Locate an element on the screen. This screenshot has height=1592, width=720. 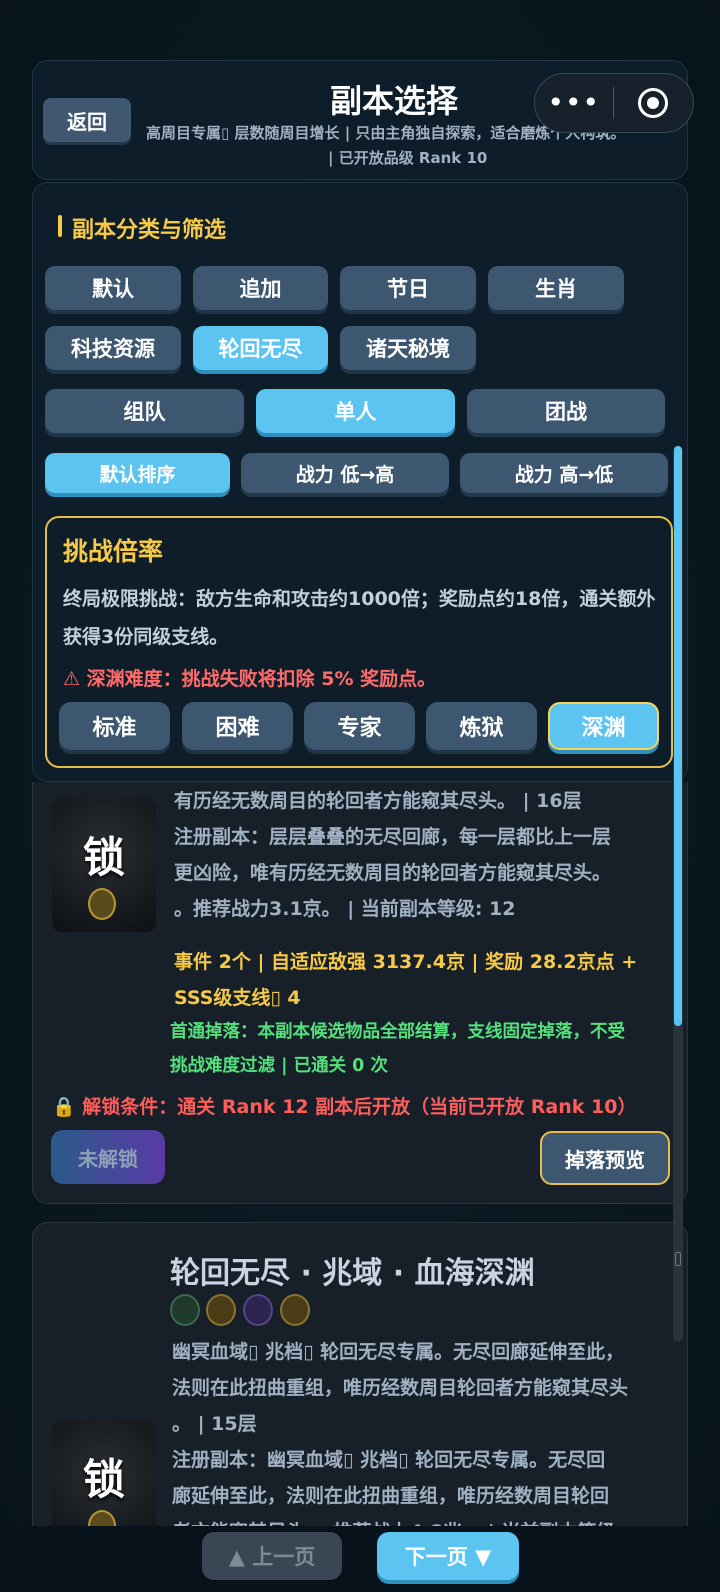
dungeon-1-drop-1: 首通掉落：本副本候选物品全部结算，支线固定掉落，不受 is located at coordinates (397, 1032).